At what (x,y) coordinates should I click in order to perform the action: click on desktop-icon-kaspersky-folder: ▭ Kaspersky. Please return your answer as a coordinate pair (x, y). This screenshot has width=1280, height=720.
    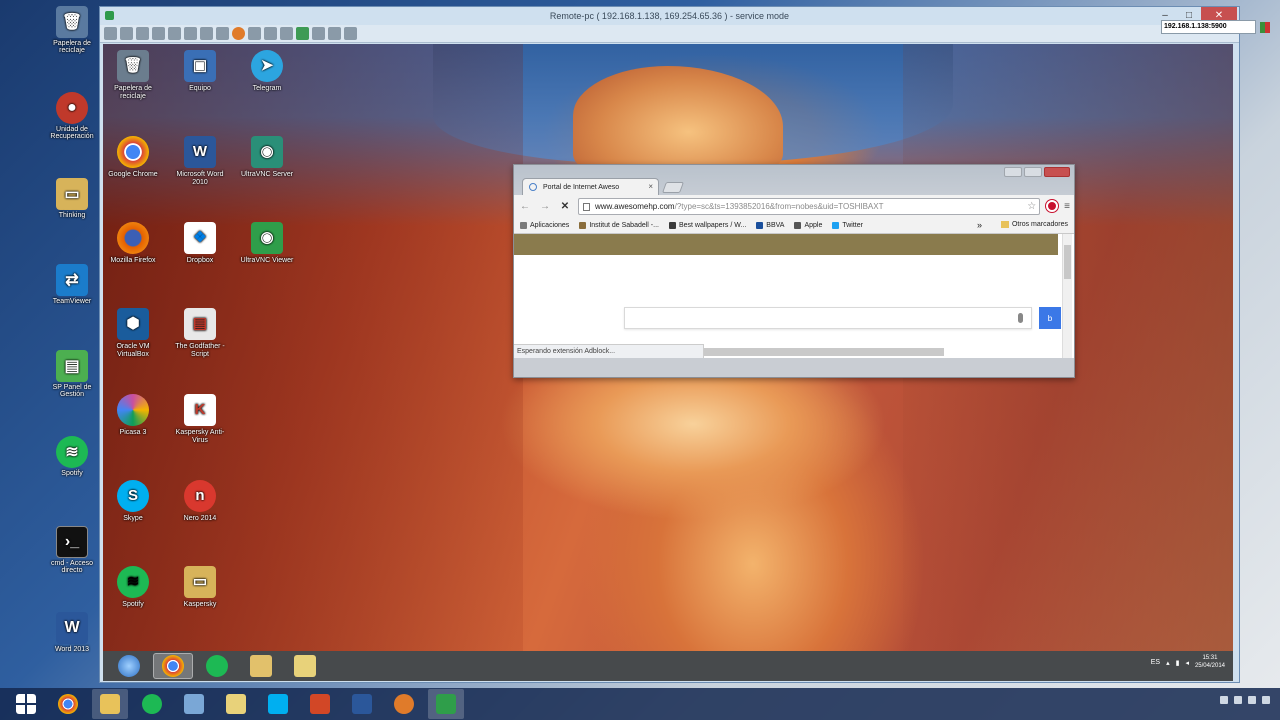
    Looking at the image, I should click on (200, 587).